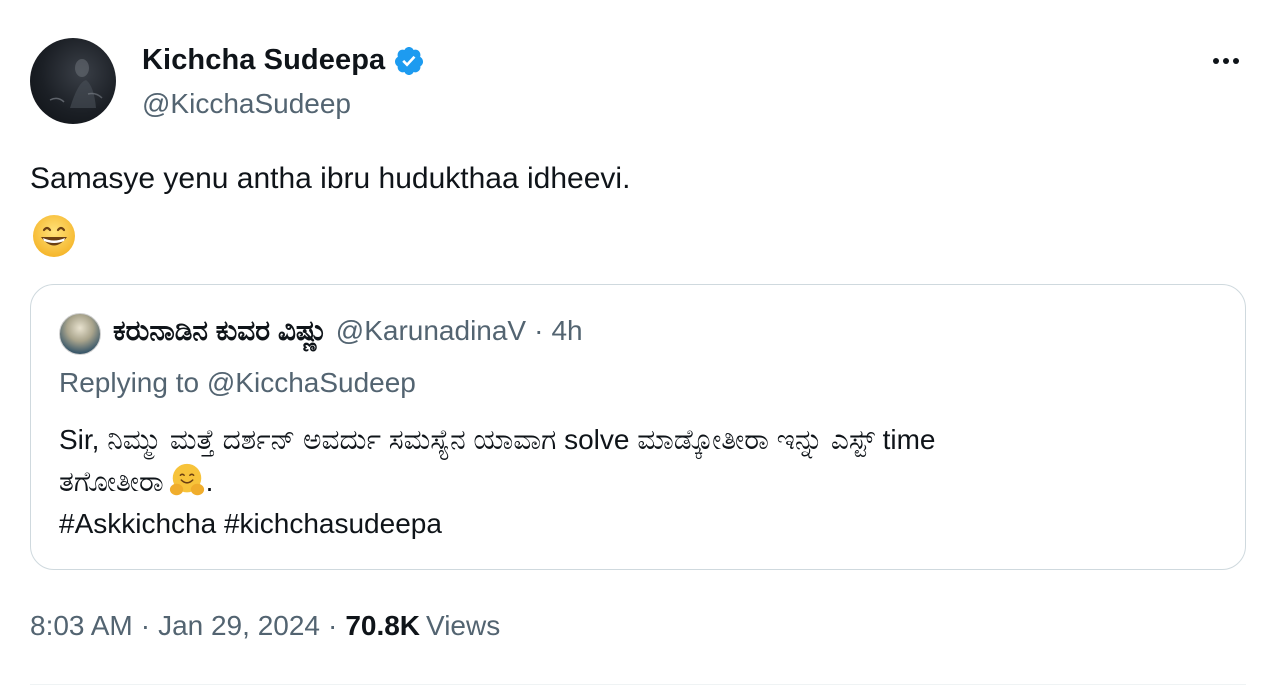  I want to click on author-avatar, so click(73, 81).